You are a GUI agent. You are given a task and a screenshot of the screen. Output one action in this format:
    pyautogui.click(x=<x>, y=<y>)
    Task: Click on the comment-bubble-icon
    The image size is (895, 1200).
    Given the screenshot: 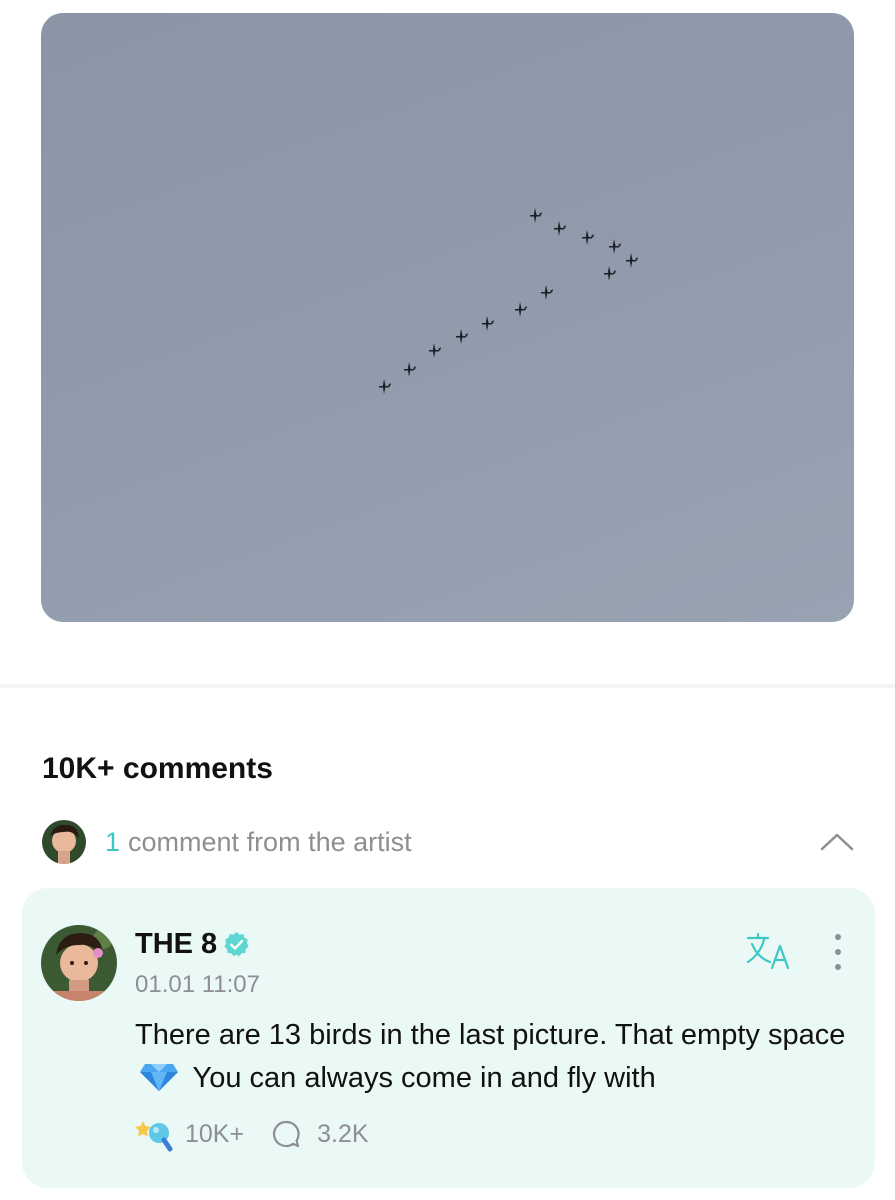 What is the action you would take?
    pyautogui.click(x=286, y=1134)
    